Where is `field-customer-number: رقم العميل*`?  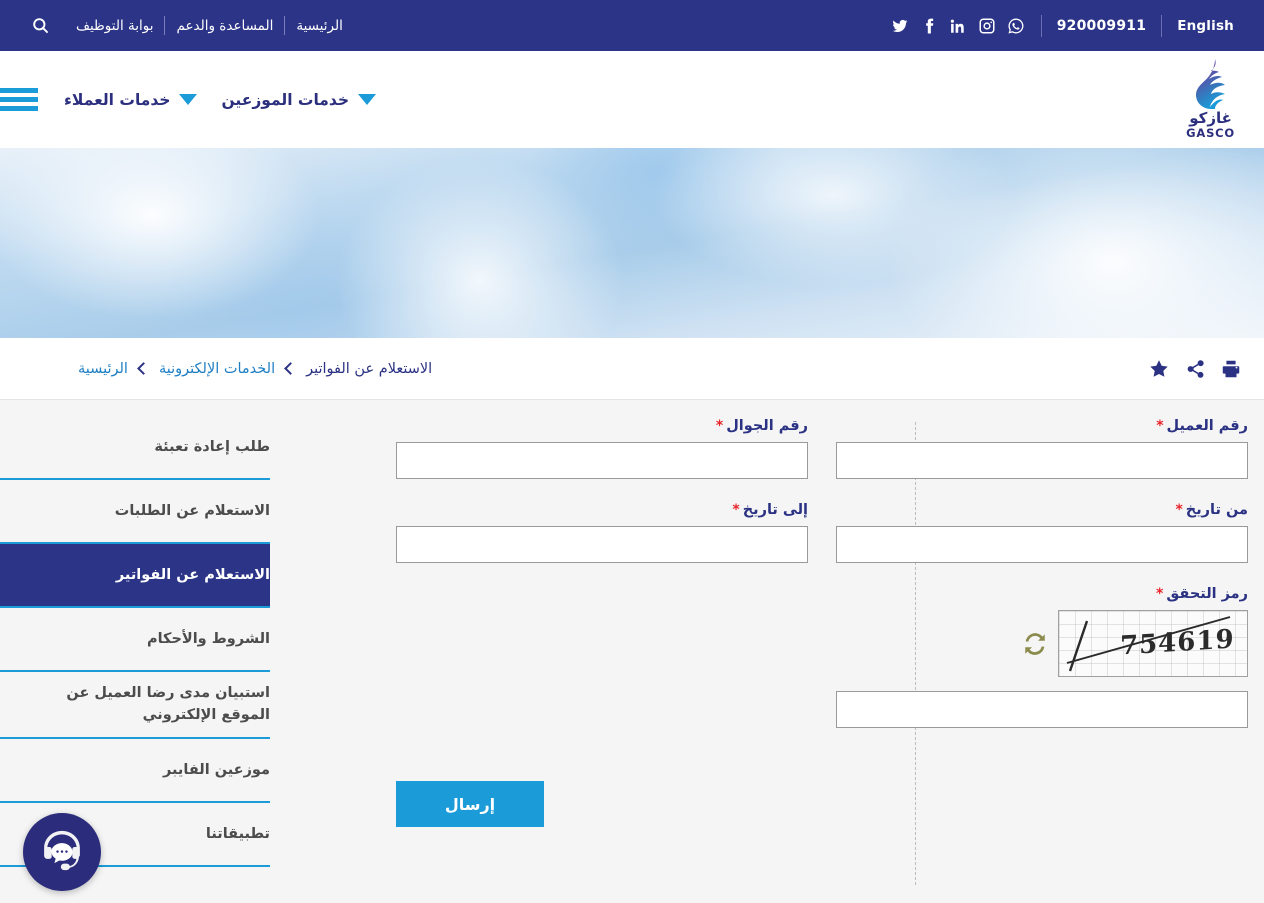 field-customer-number: رقم العميل* is located at coordinates (1035, 460).